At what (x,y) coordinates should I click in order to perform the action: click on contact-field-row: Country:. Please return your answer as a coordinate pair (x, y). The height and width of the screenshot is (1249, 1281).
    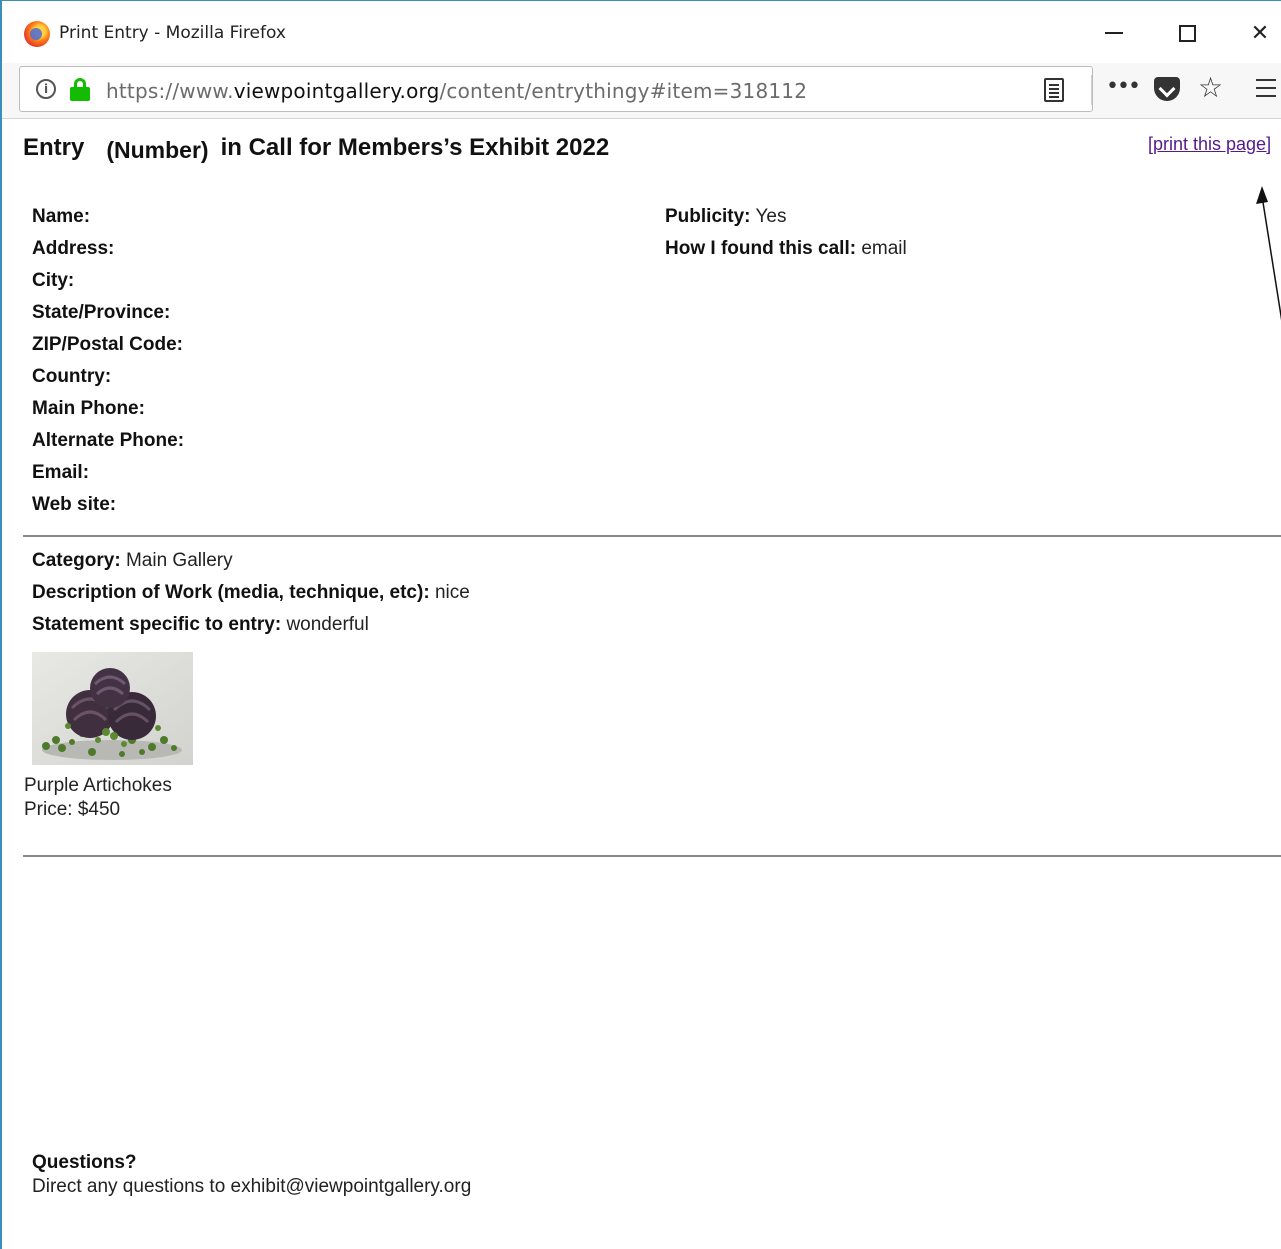
    Looking at the image, I should click on (108, 382).